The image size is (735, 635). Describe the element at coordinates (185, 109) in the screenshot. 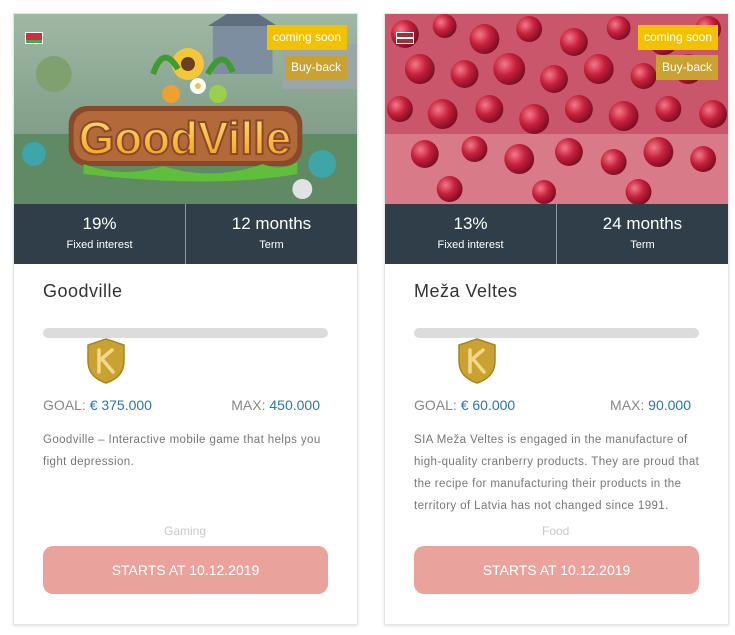

I see `project-image: GoodVille coming soon Buy-back` at that location.